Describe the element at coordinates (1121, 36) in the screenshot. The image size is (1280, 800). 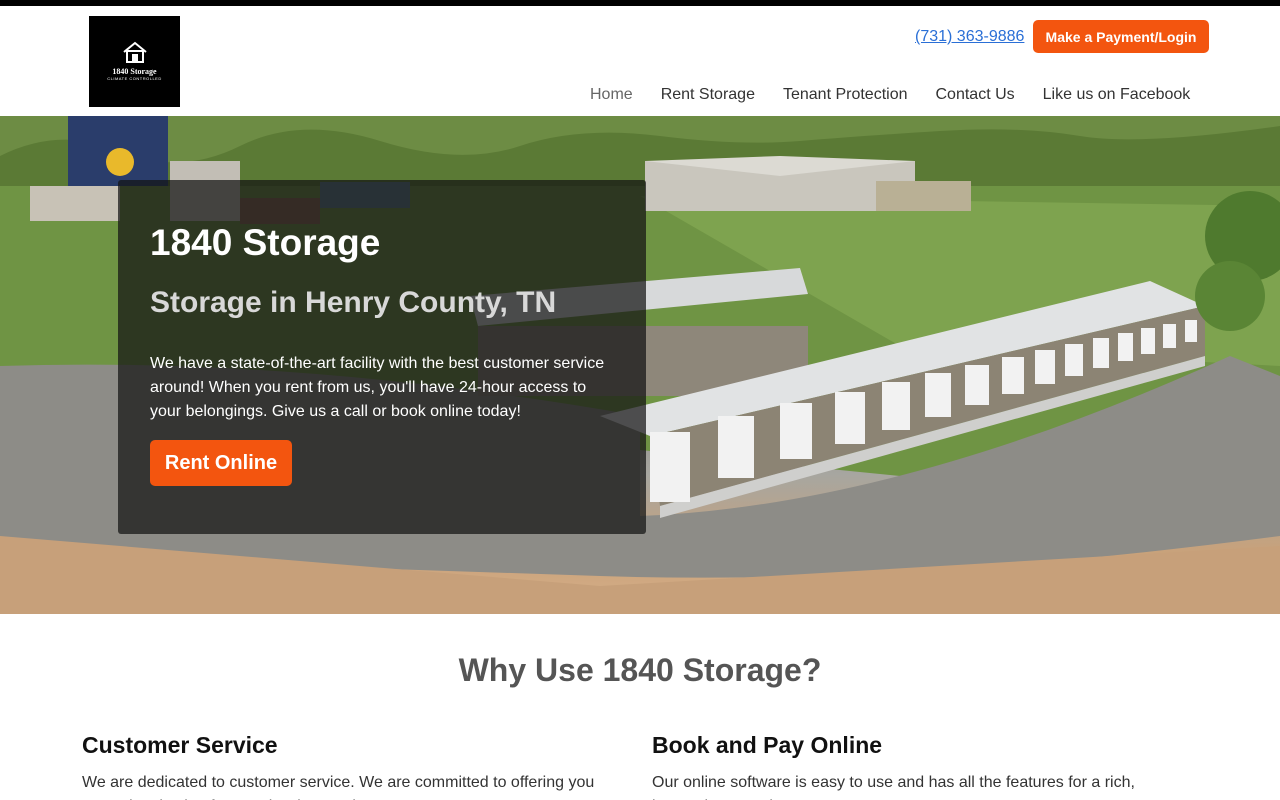
I see `make-payment-login-button: Make a Payment/Login` at that location.